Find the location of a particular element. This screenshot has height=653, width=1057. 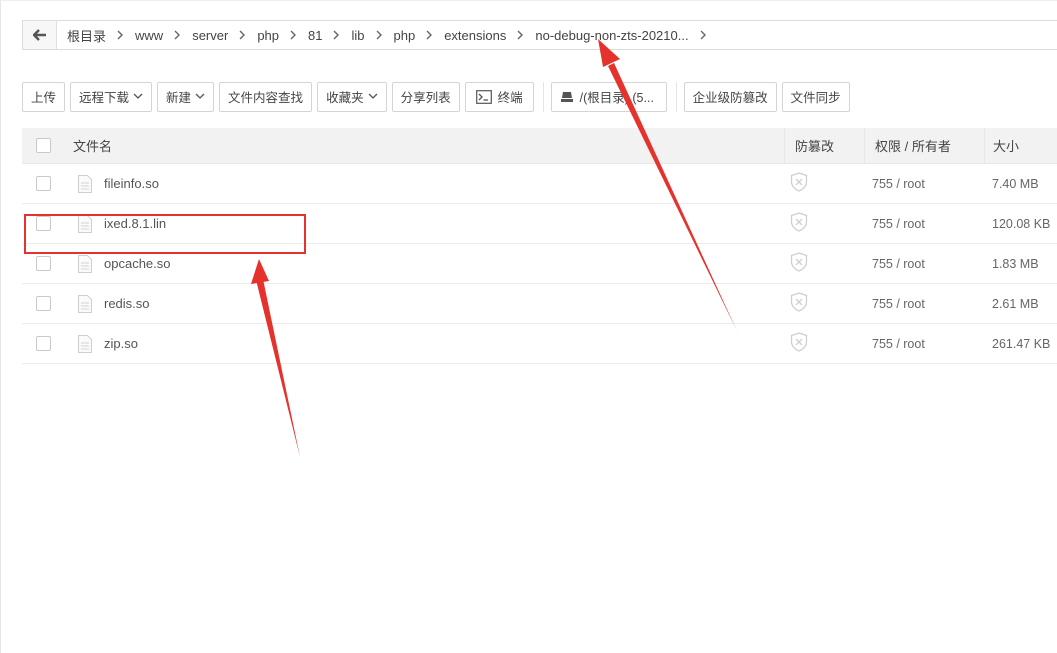

content-search-button: 文件内容查找 is located at coordinates (266, 96).